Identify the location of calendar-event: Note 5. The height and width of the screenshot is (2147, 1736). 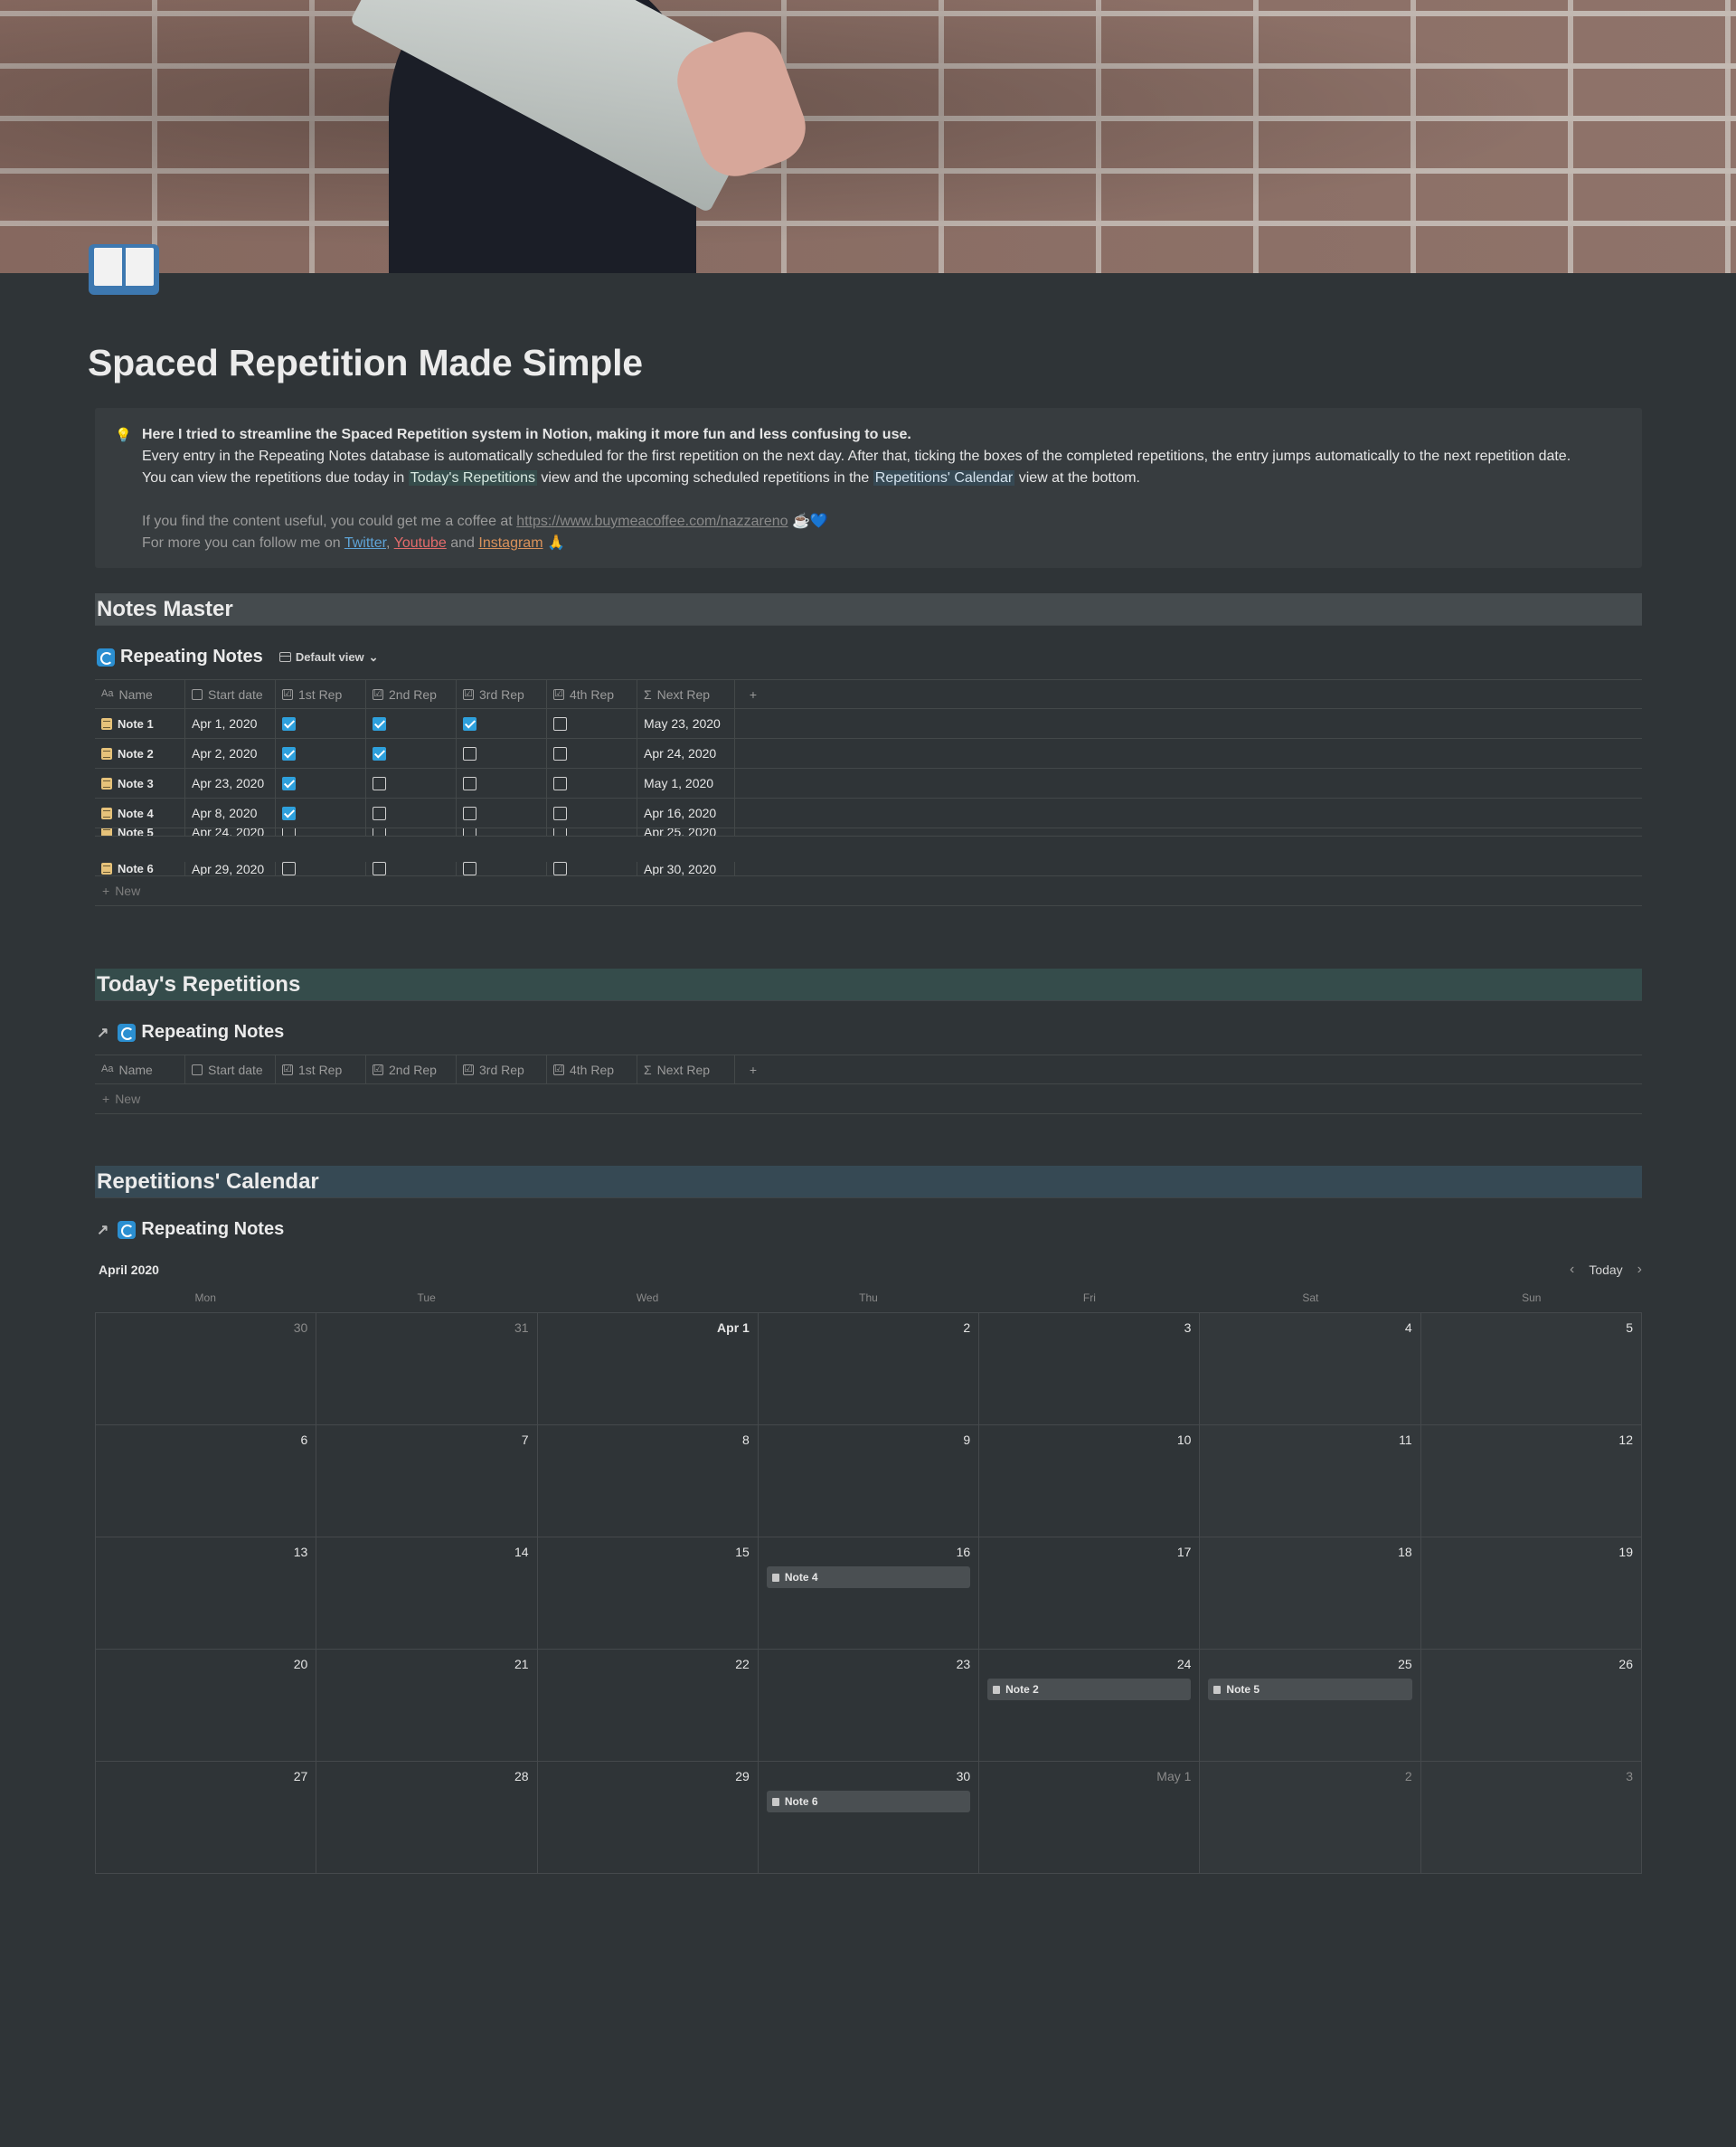
(1310, 1689).